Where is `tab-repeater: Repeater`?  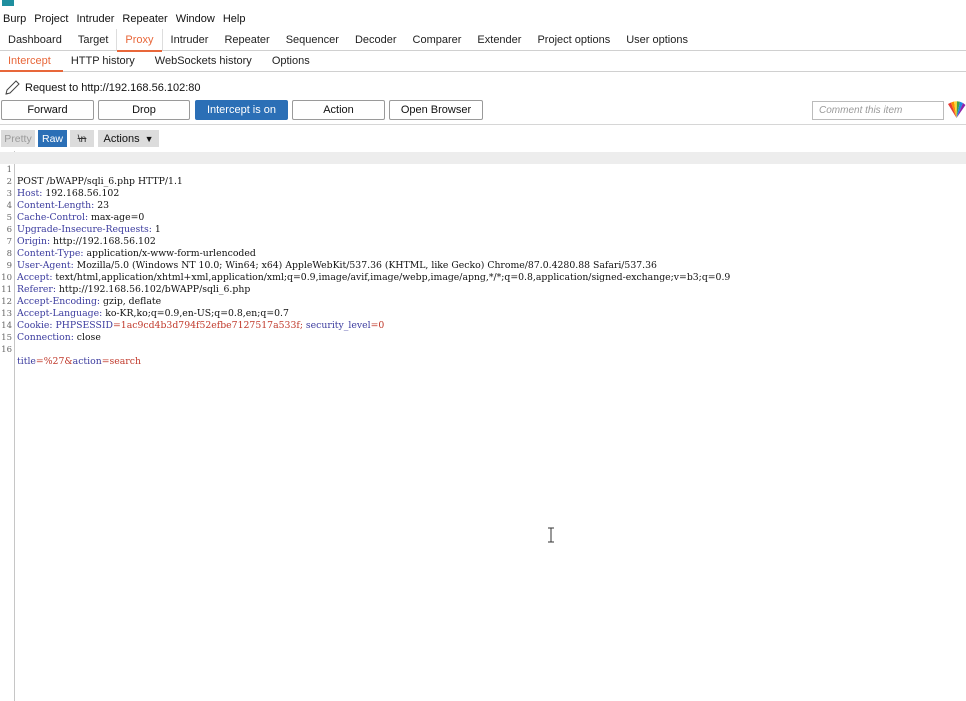 tab-repeater: Repeater is located at coordinates (246, 39).